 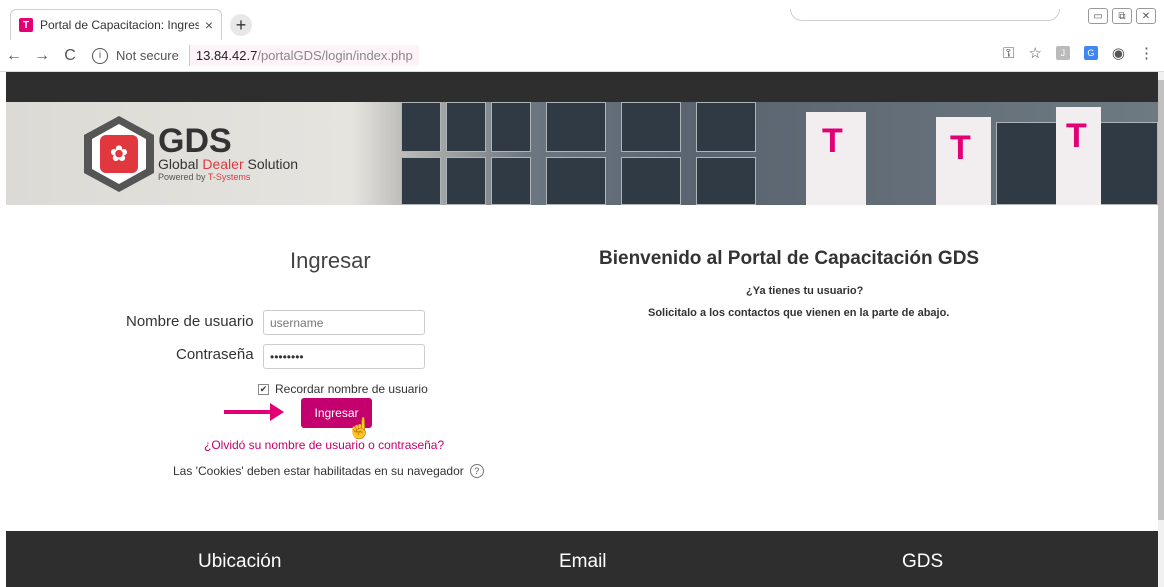 I want to click on footer-email-heading: Email, so click(x=583, y=561).